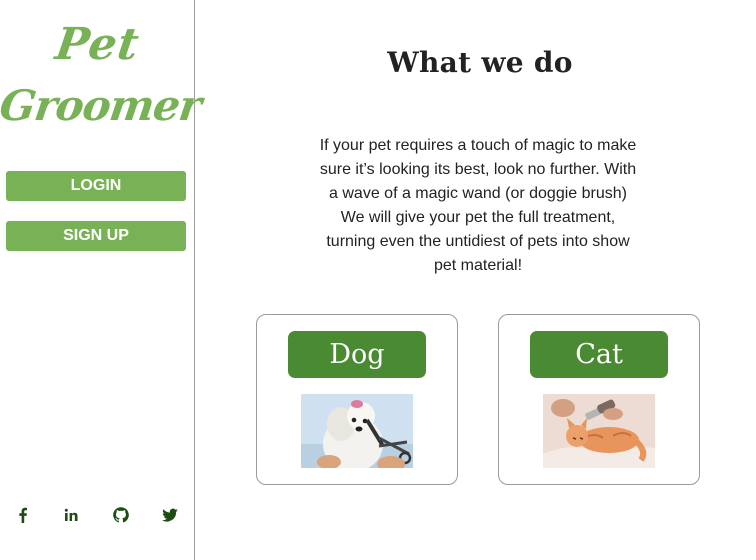 Image resolution: width=756 pixels, height=560 pixels. I want to click on dog-card: Dog, so click(357, 399).